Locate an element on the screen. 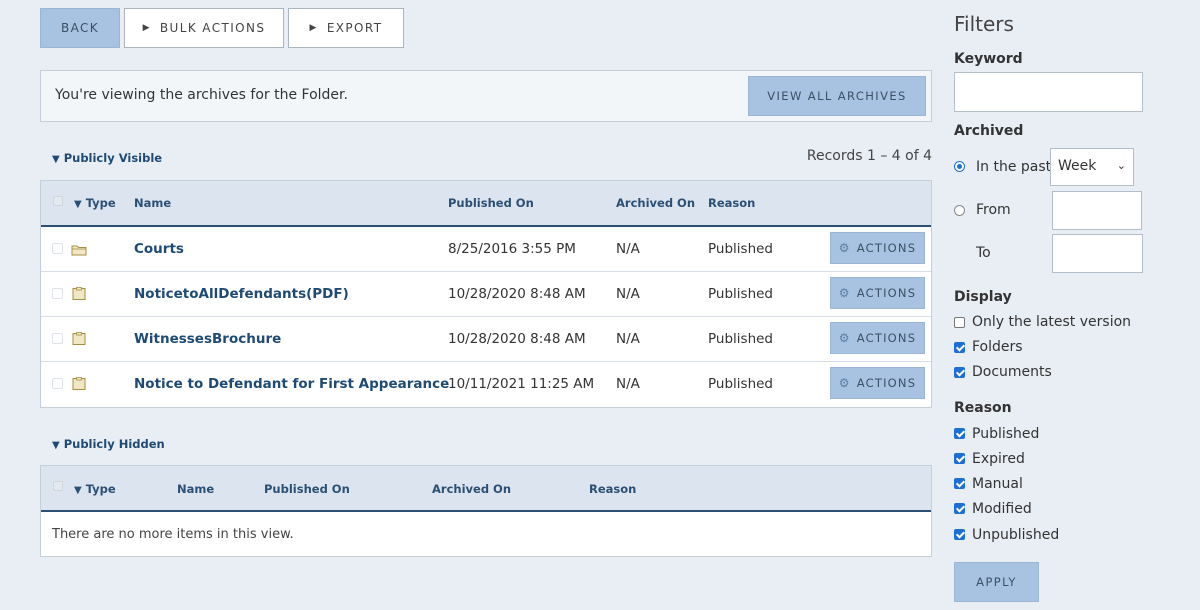 This screenshot has width=1200, height=610. item-name-link: Notice to Defendant for First Appearance is located at coordinates (291, 384).